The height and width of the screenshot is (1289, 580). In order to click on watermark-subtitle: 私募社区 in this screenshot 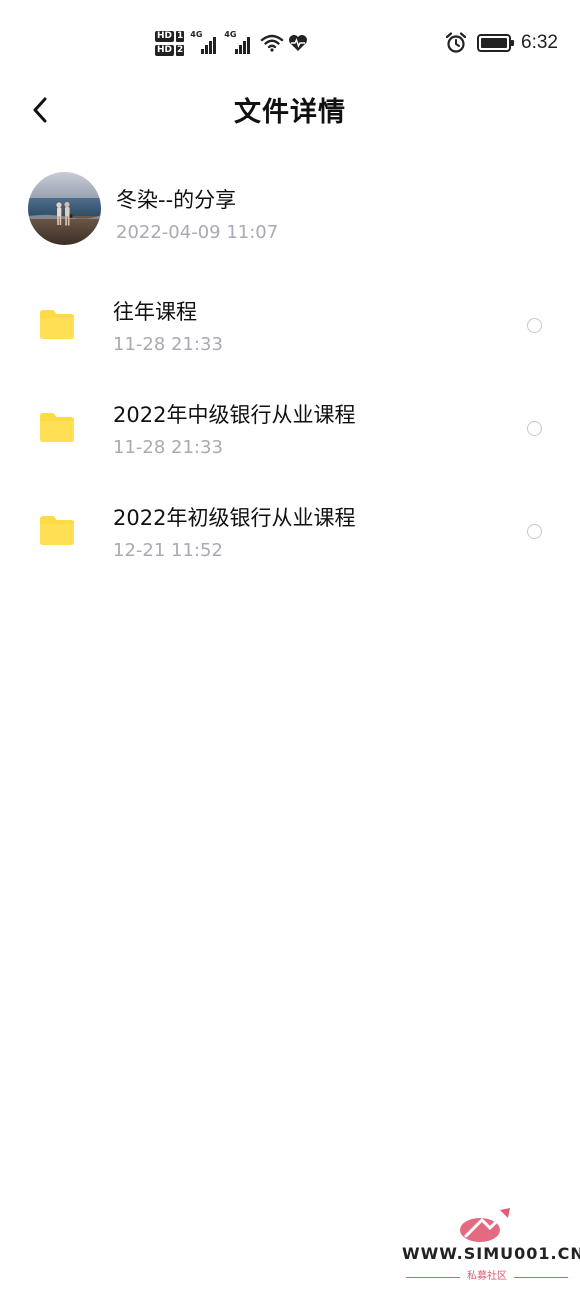, I will do `click(487, 1276)`.